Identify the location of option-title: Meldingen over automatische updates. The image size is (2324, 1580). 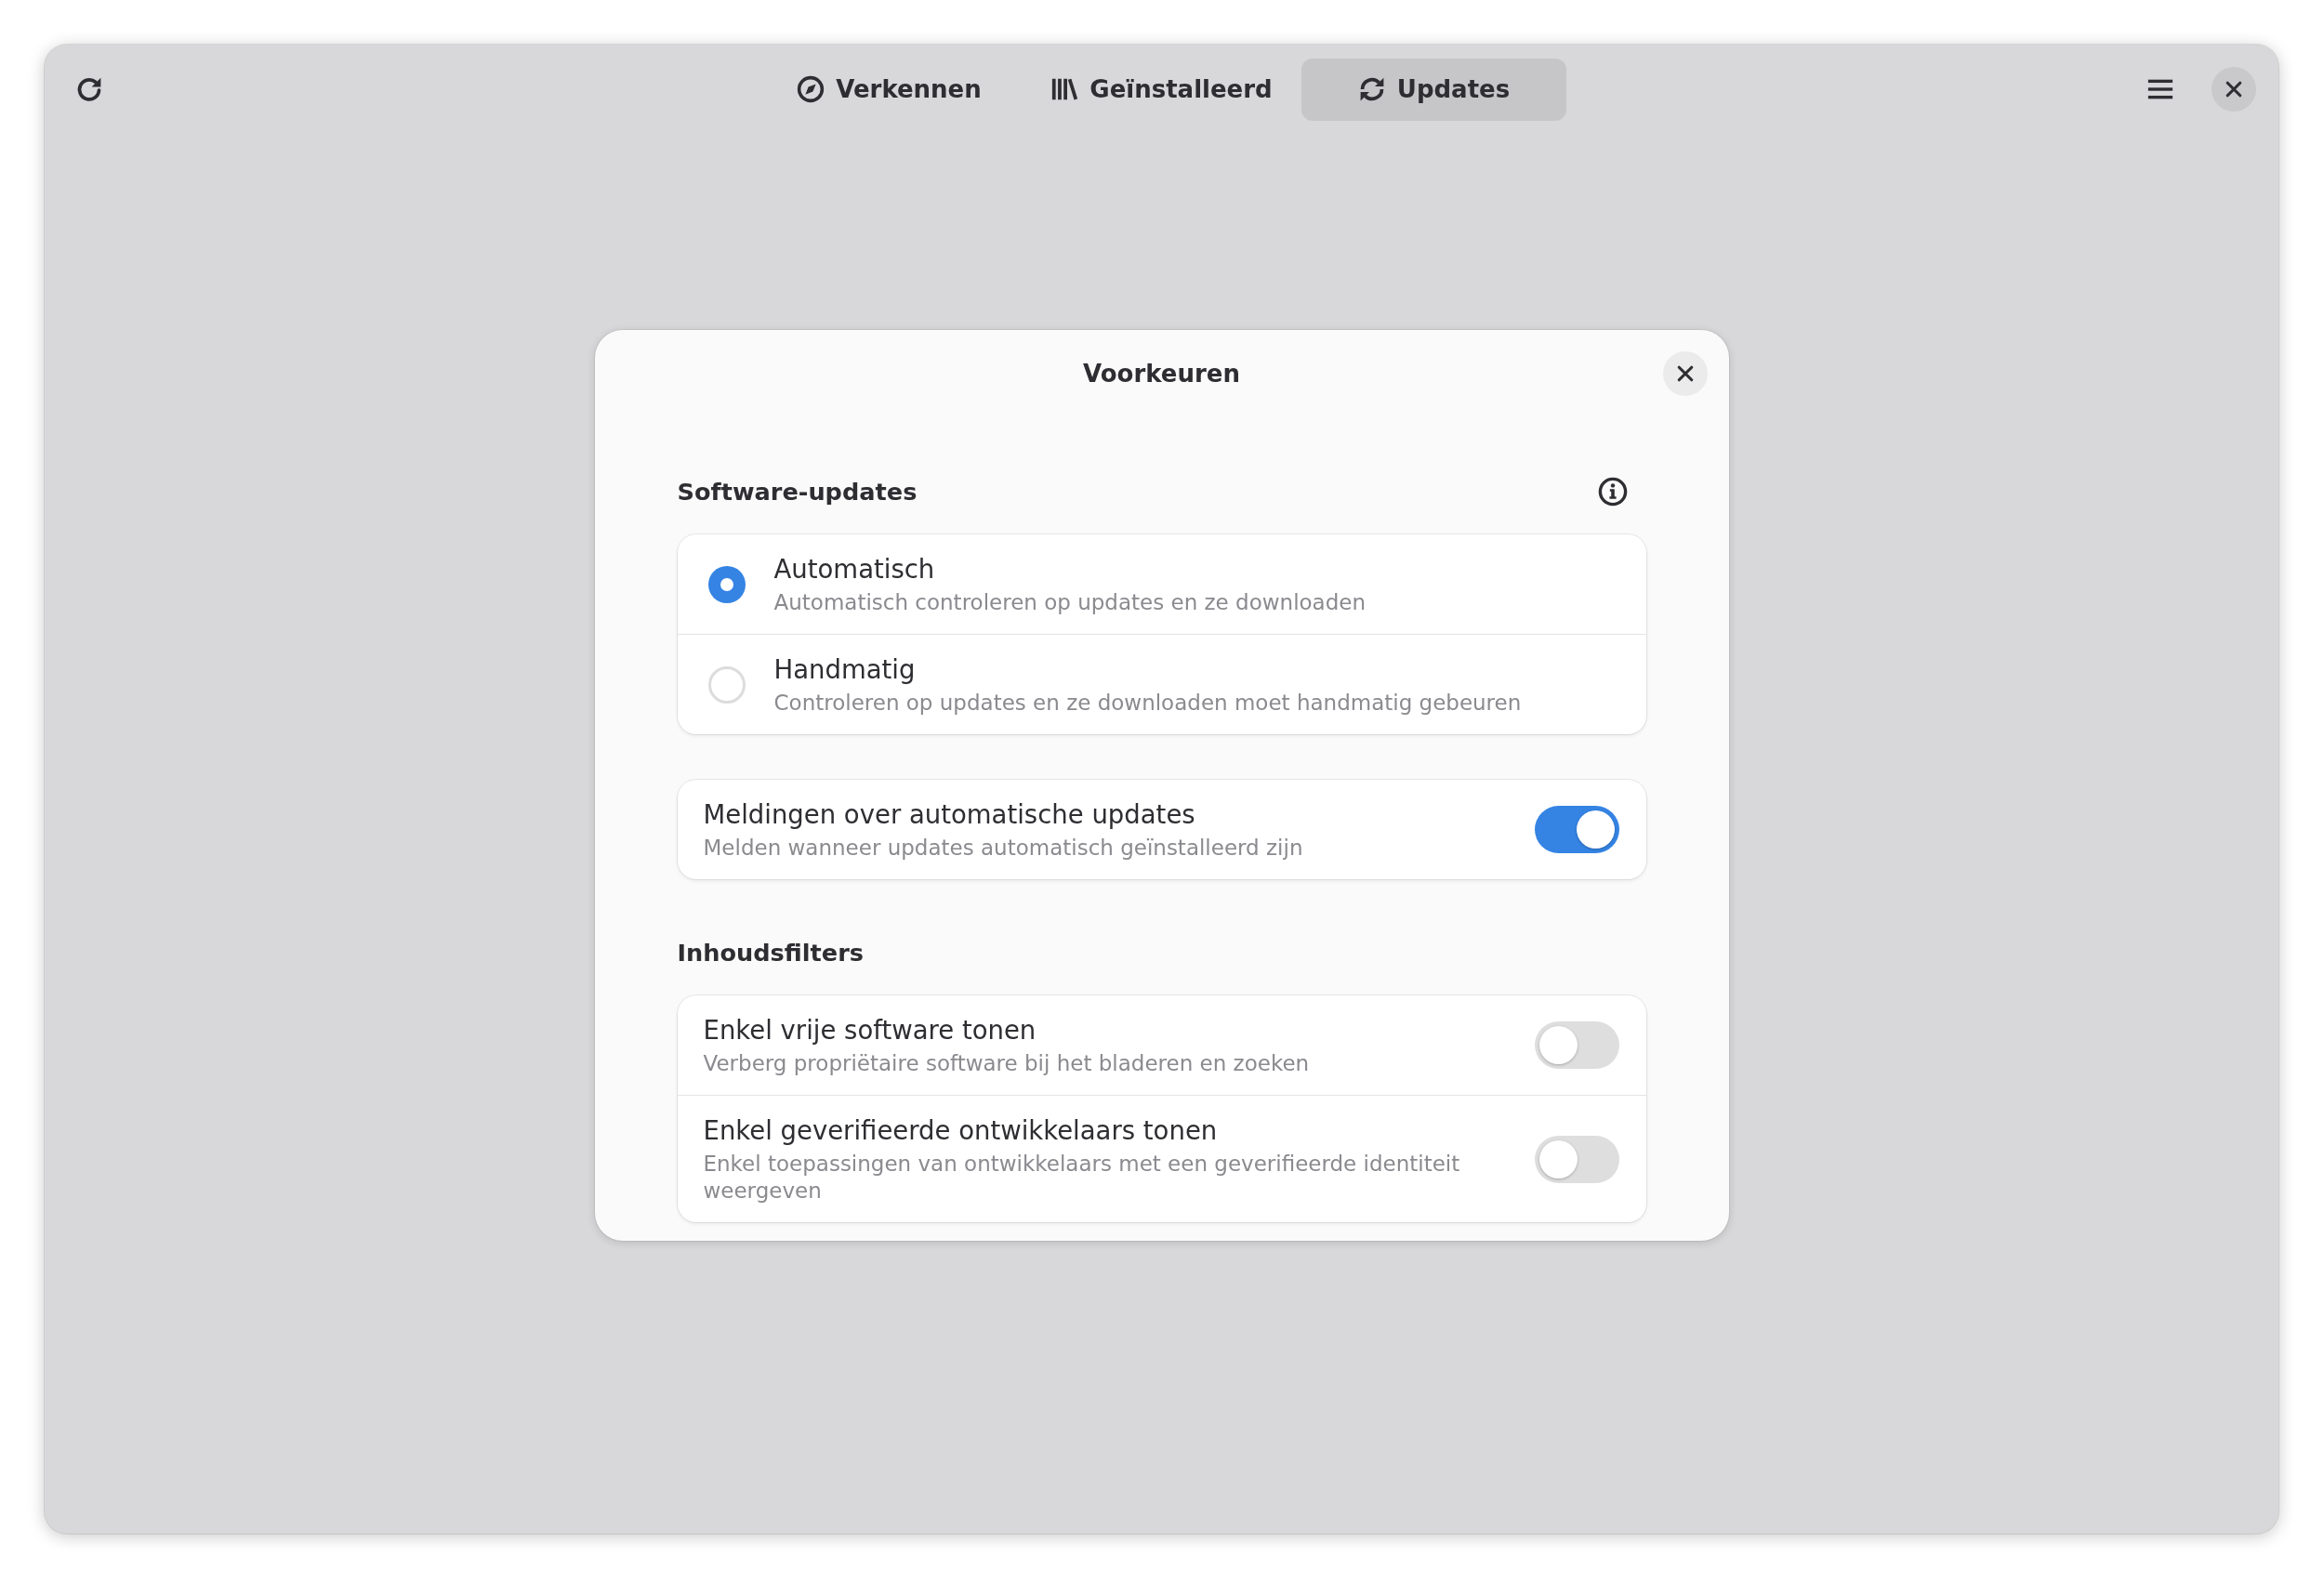
(949, 814).